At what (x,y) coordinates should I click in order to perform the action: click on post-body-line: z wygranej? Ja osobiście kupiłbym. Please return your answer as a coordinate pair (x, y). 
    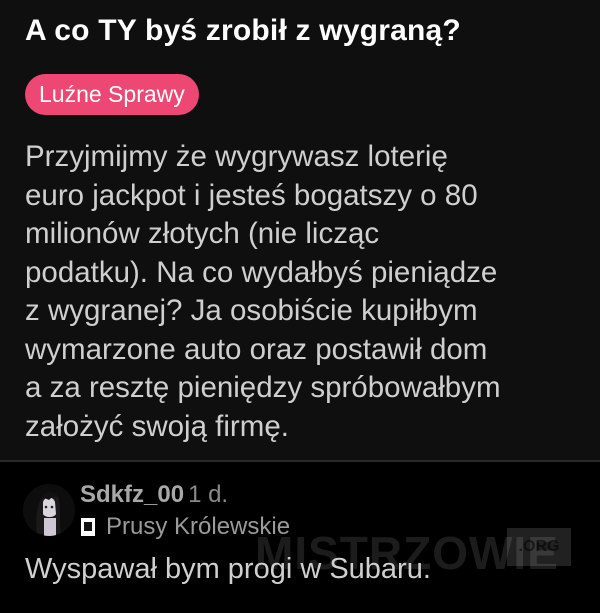
    Looking at the image, I should click on (251, 310).